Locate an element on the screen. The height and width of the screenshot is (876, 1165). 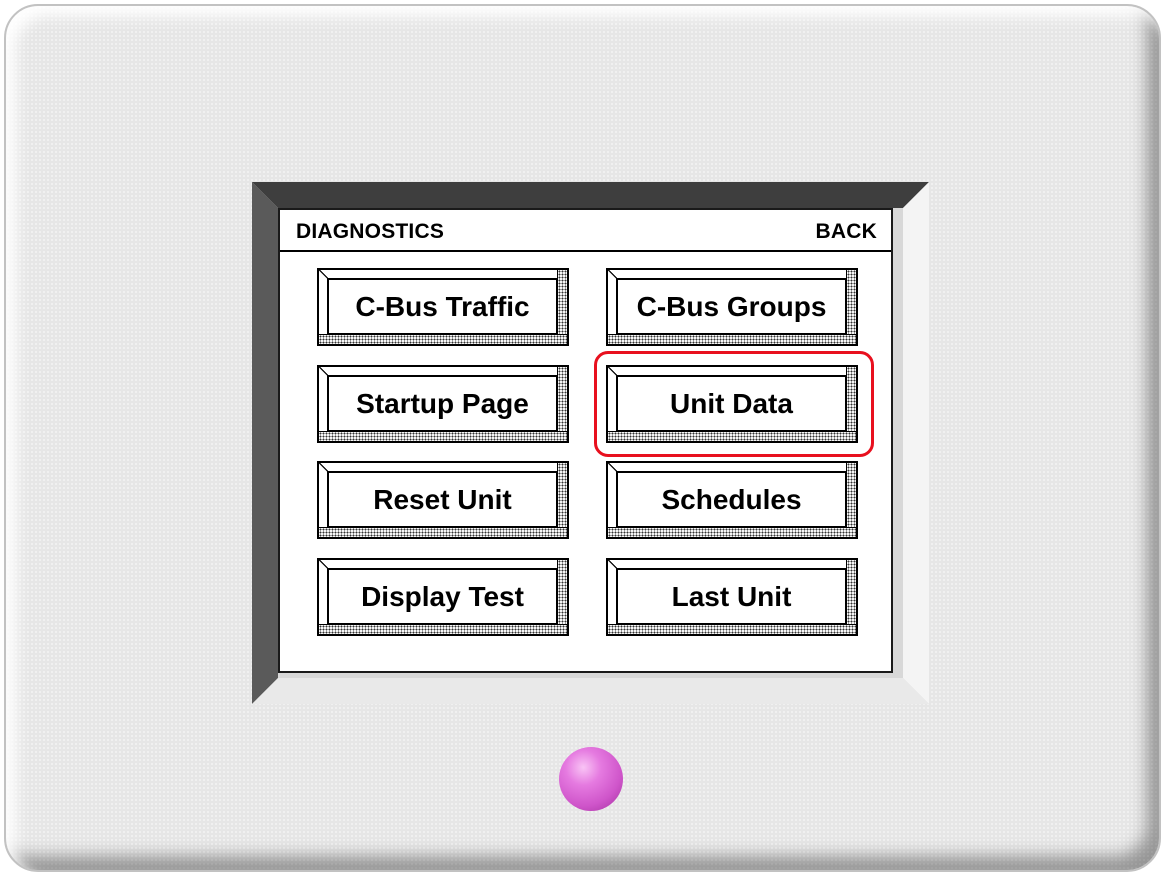
last-unit-button: Last Unit is located at coordinates (732, 597).